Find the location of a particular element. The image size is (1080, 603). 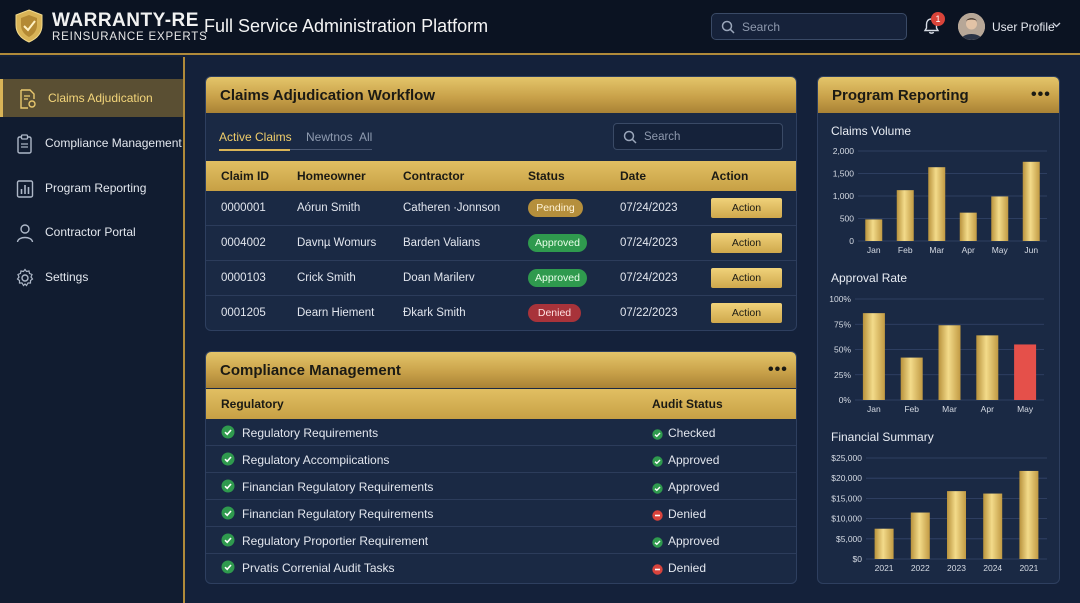

claims-search is located at coordinates (698, 136).